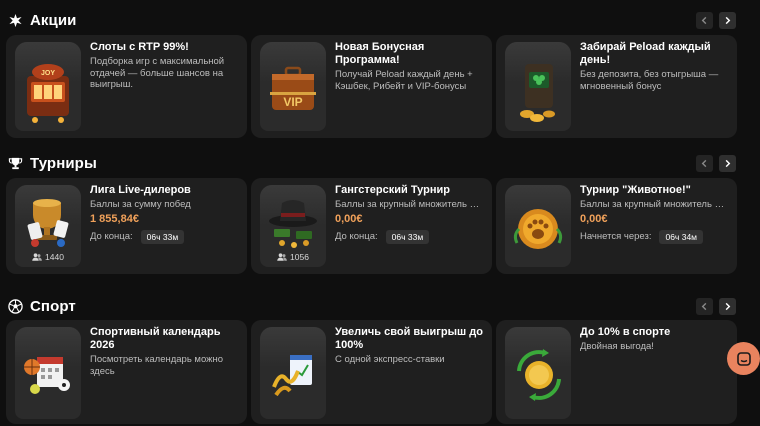 The image size is (760, 426). I want to click on cup-cards-icon, so click(48, 223).